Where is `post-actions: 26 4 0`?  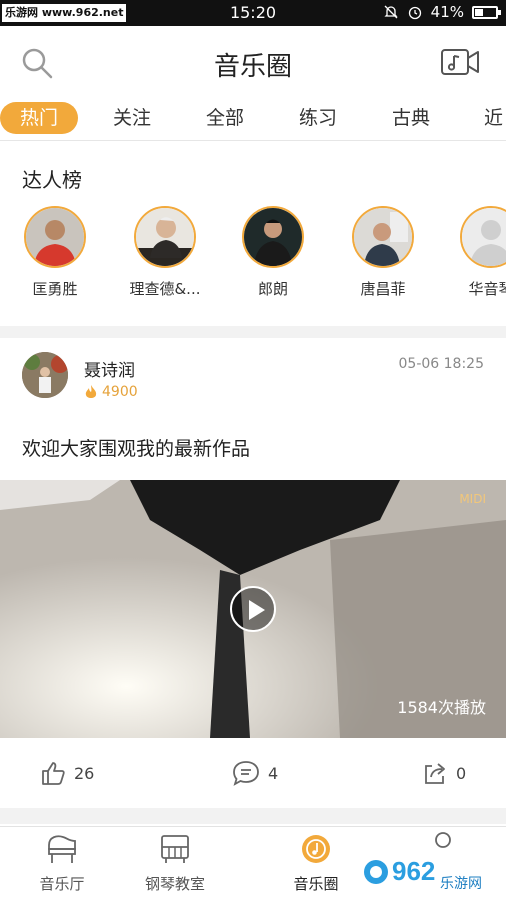
post-actions: 26 4 0 is located at coordinates (253, 773).